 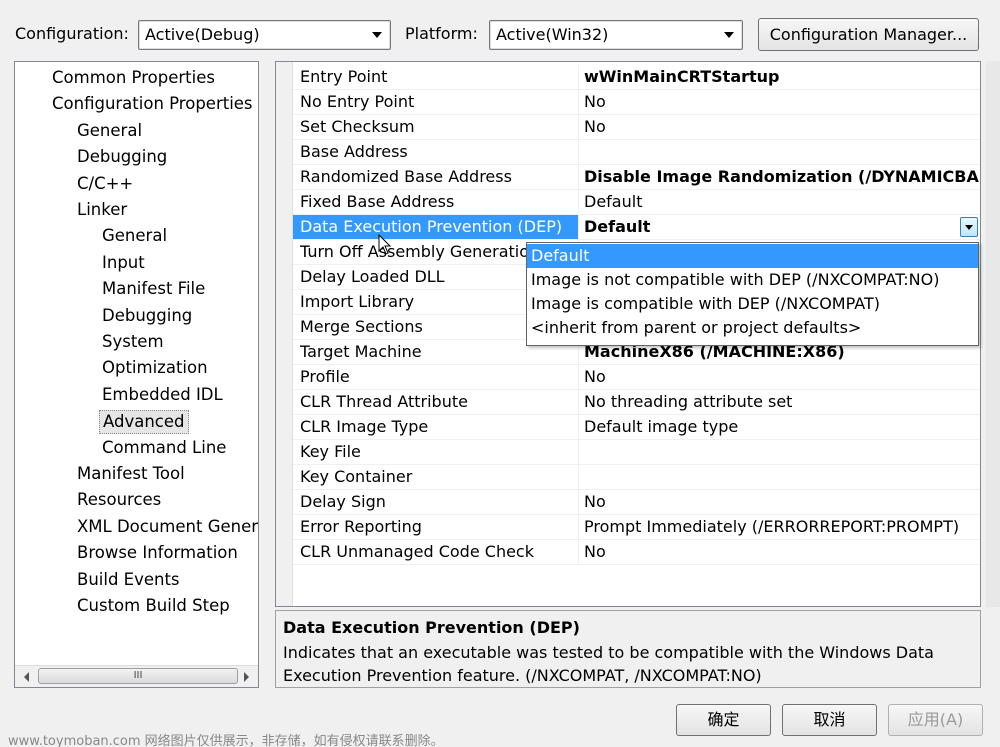 What do you see at coordinates (436, 527) in the screenshot?
I see `property-name: Error Reporting` at bounding box center [436, 527].